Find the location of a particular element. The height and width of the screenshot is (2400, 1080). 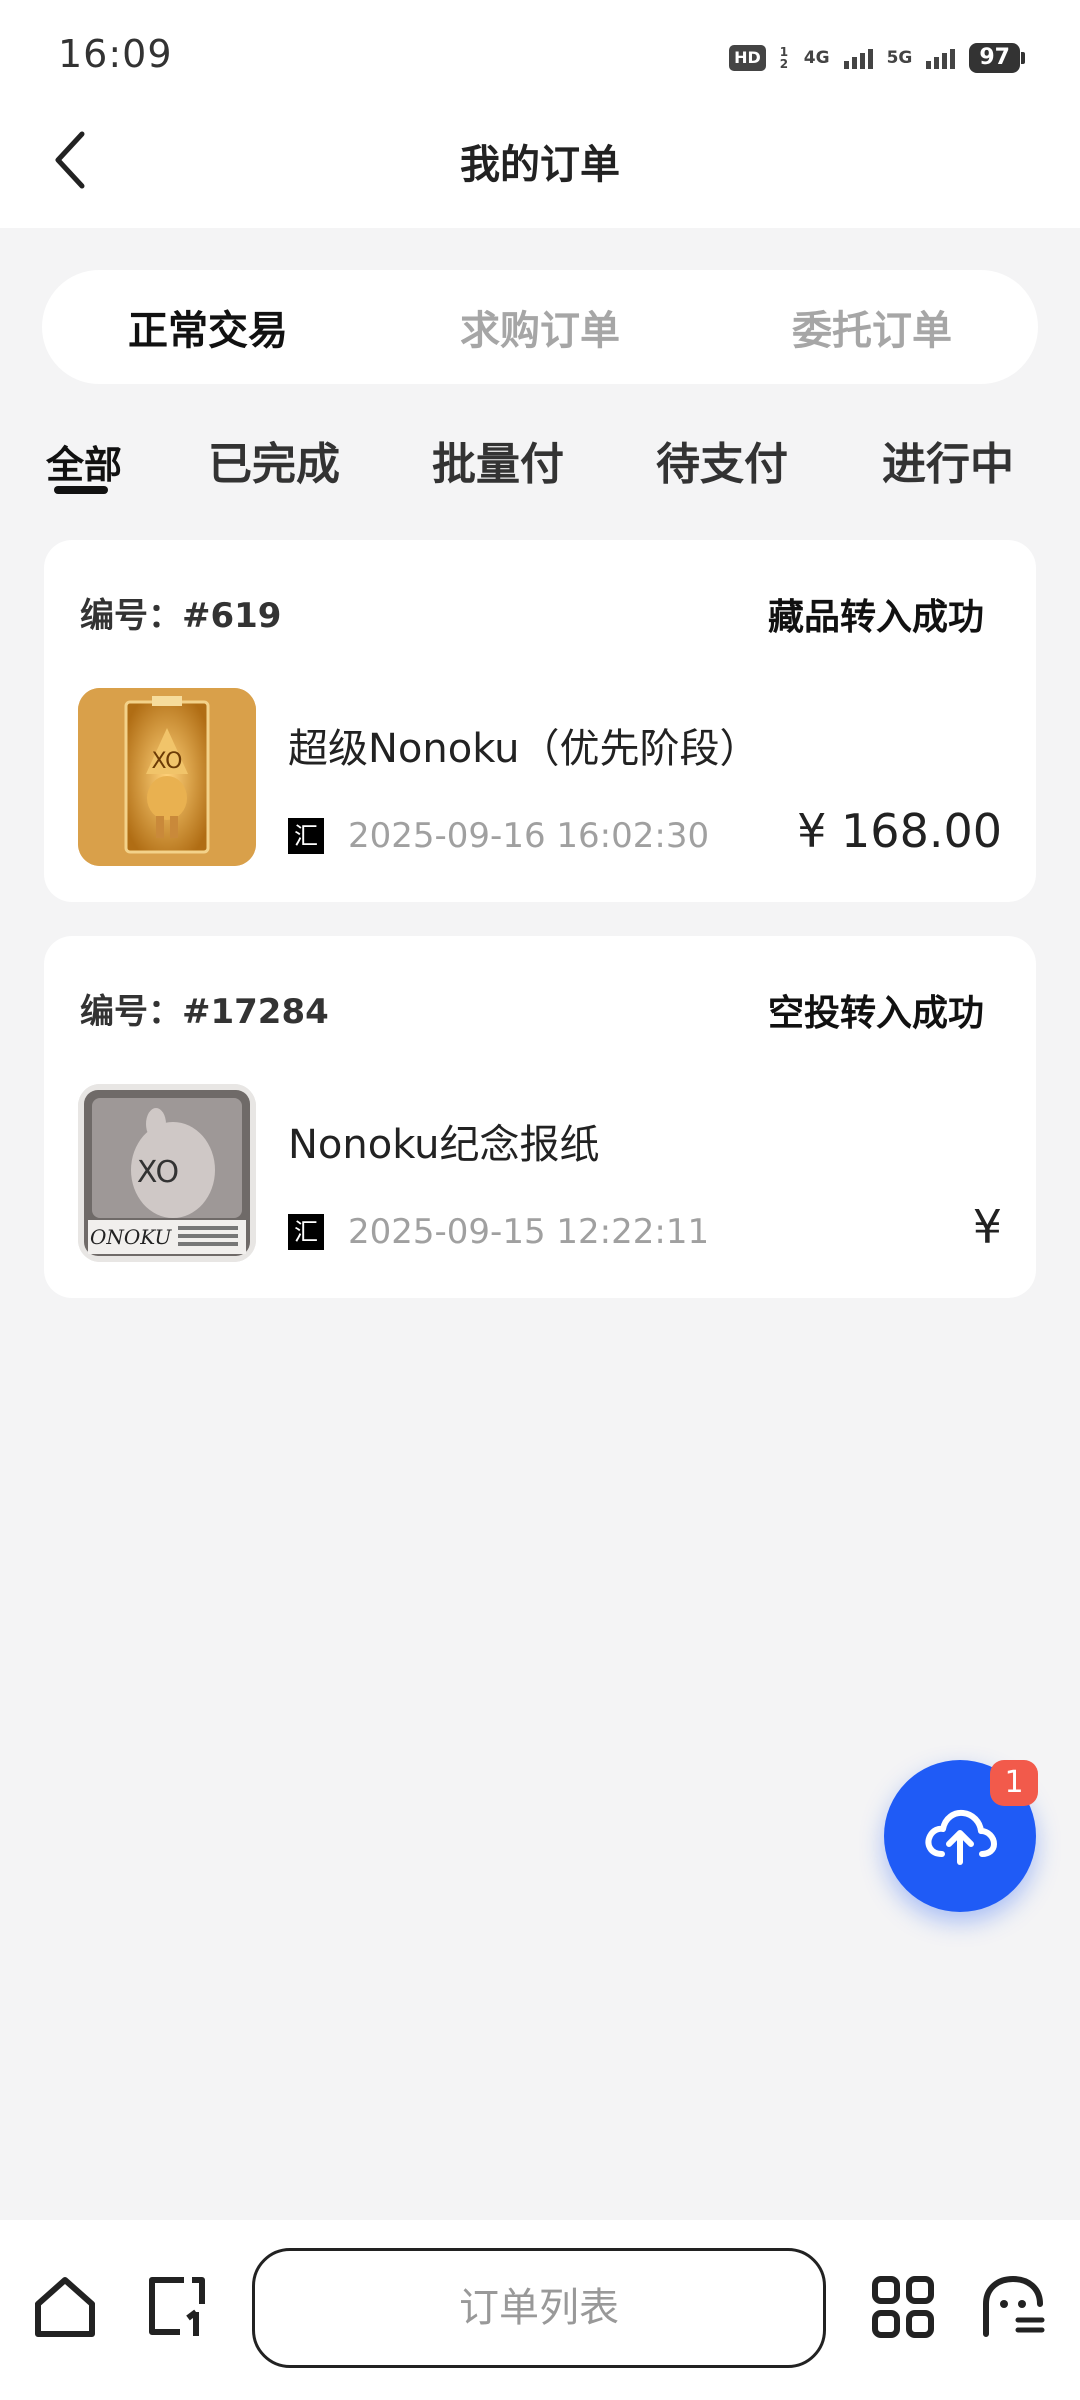

filter-completed: 已完成 is located at coordinates (274, 460).